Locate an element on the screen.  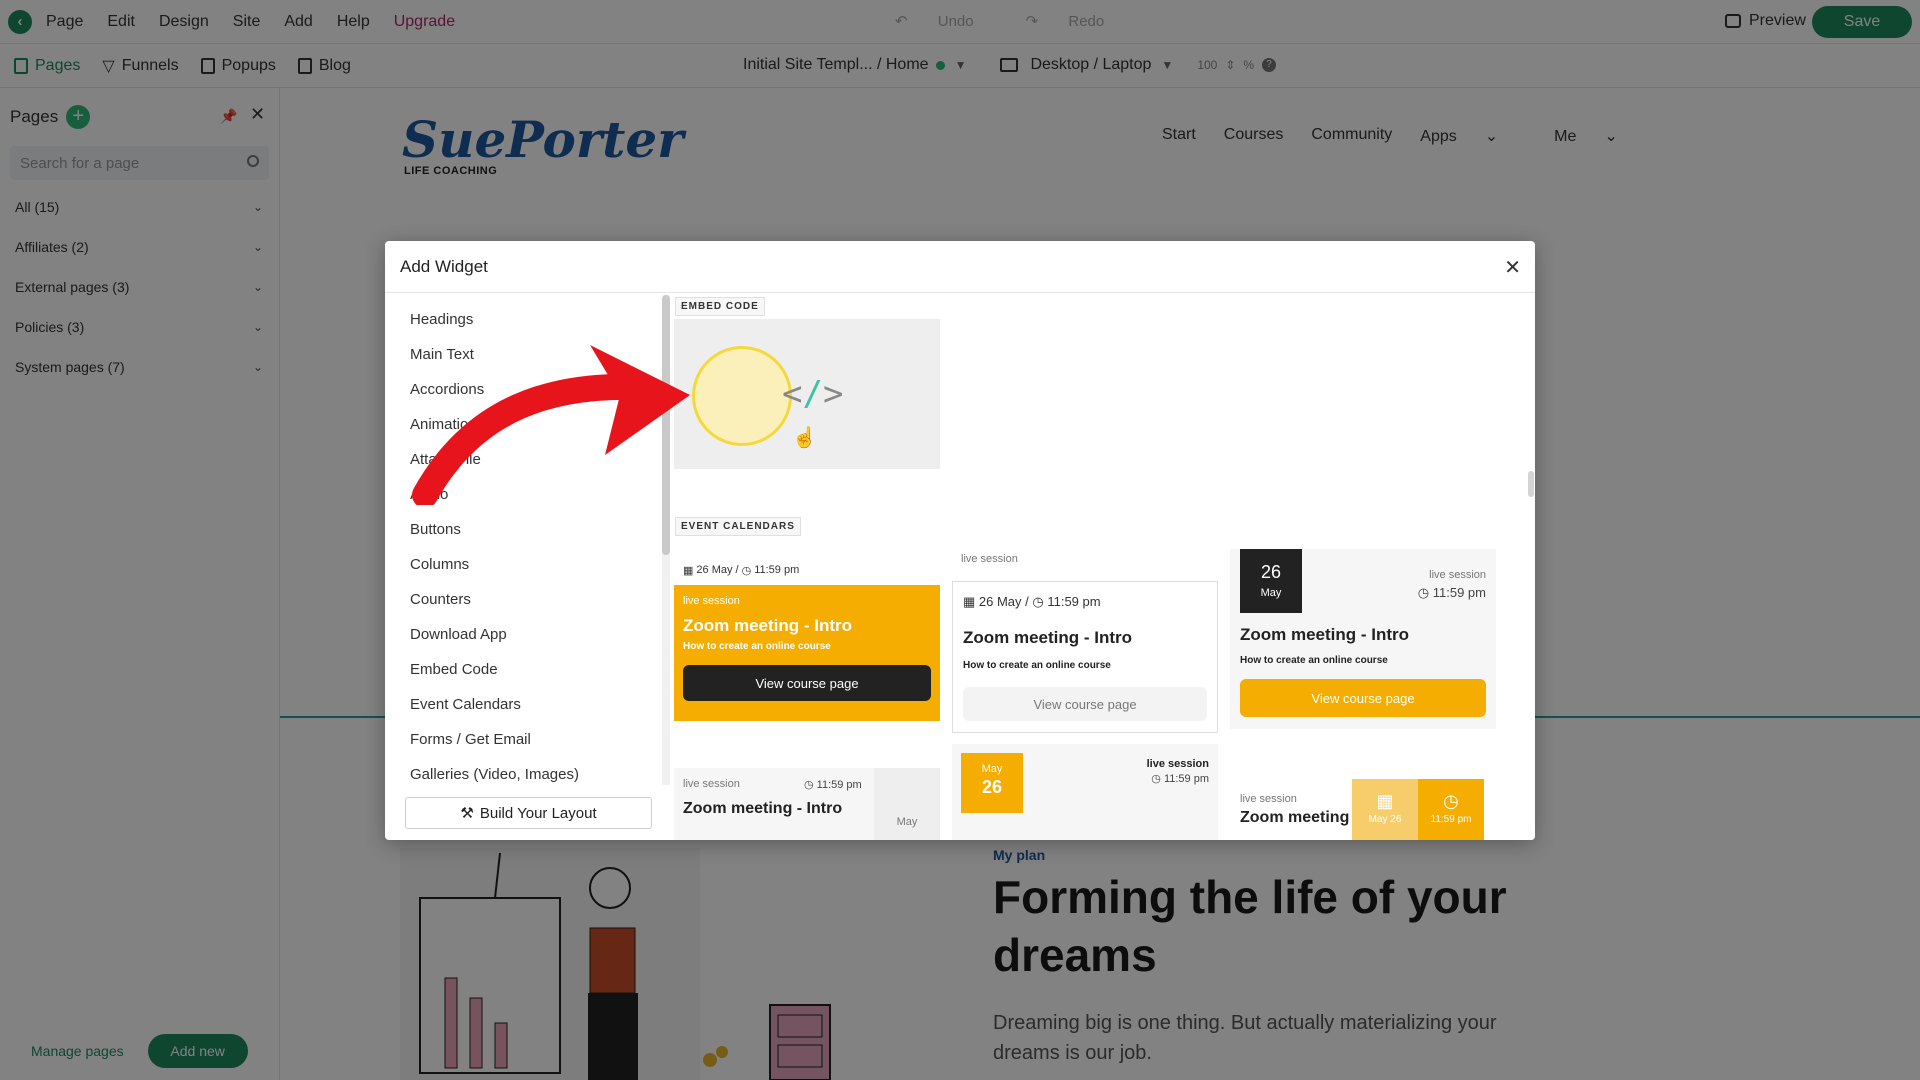
annotation-arrow-icon is located at coordinates (551, 425).